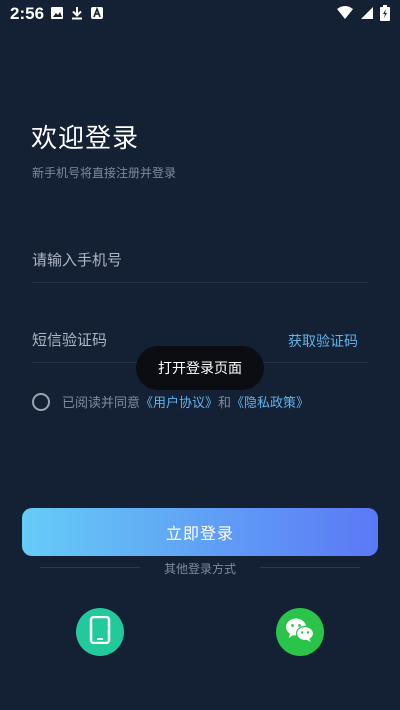 This screenshot has height=710, width=400. I want to click on wechat-icon, so click(300, 632).